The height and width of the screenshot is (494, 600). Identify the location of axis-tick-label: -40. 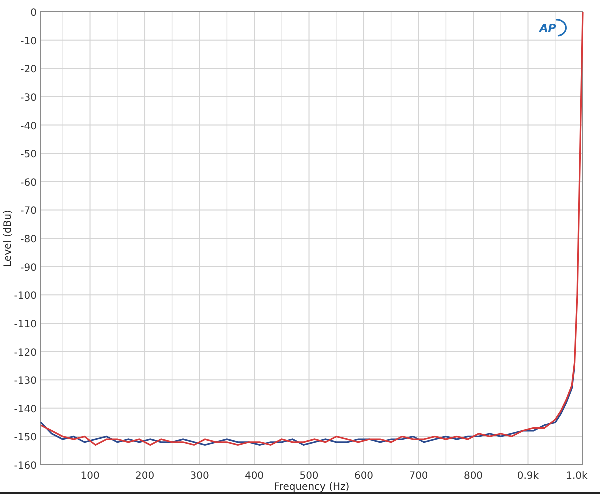
(28, 126).